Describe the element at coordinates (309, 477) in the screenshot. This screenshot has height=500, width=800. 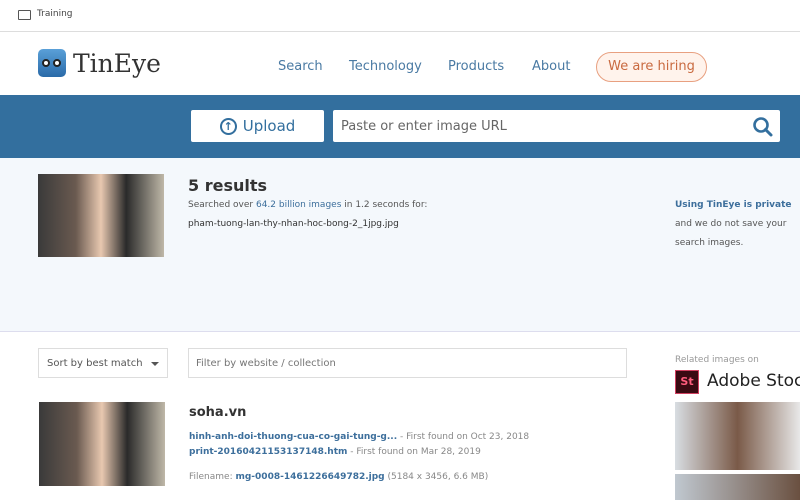
I see `filename-link: mg-0008-1461226649782.jpg` at that location.